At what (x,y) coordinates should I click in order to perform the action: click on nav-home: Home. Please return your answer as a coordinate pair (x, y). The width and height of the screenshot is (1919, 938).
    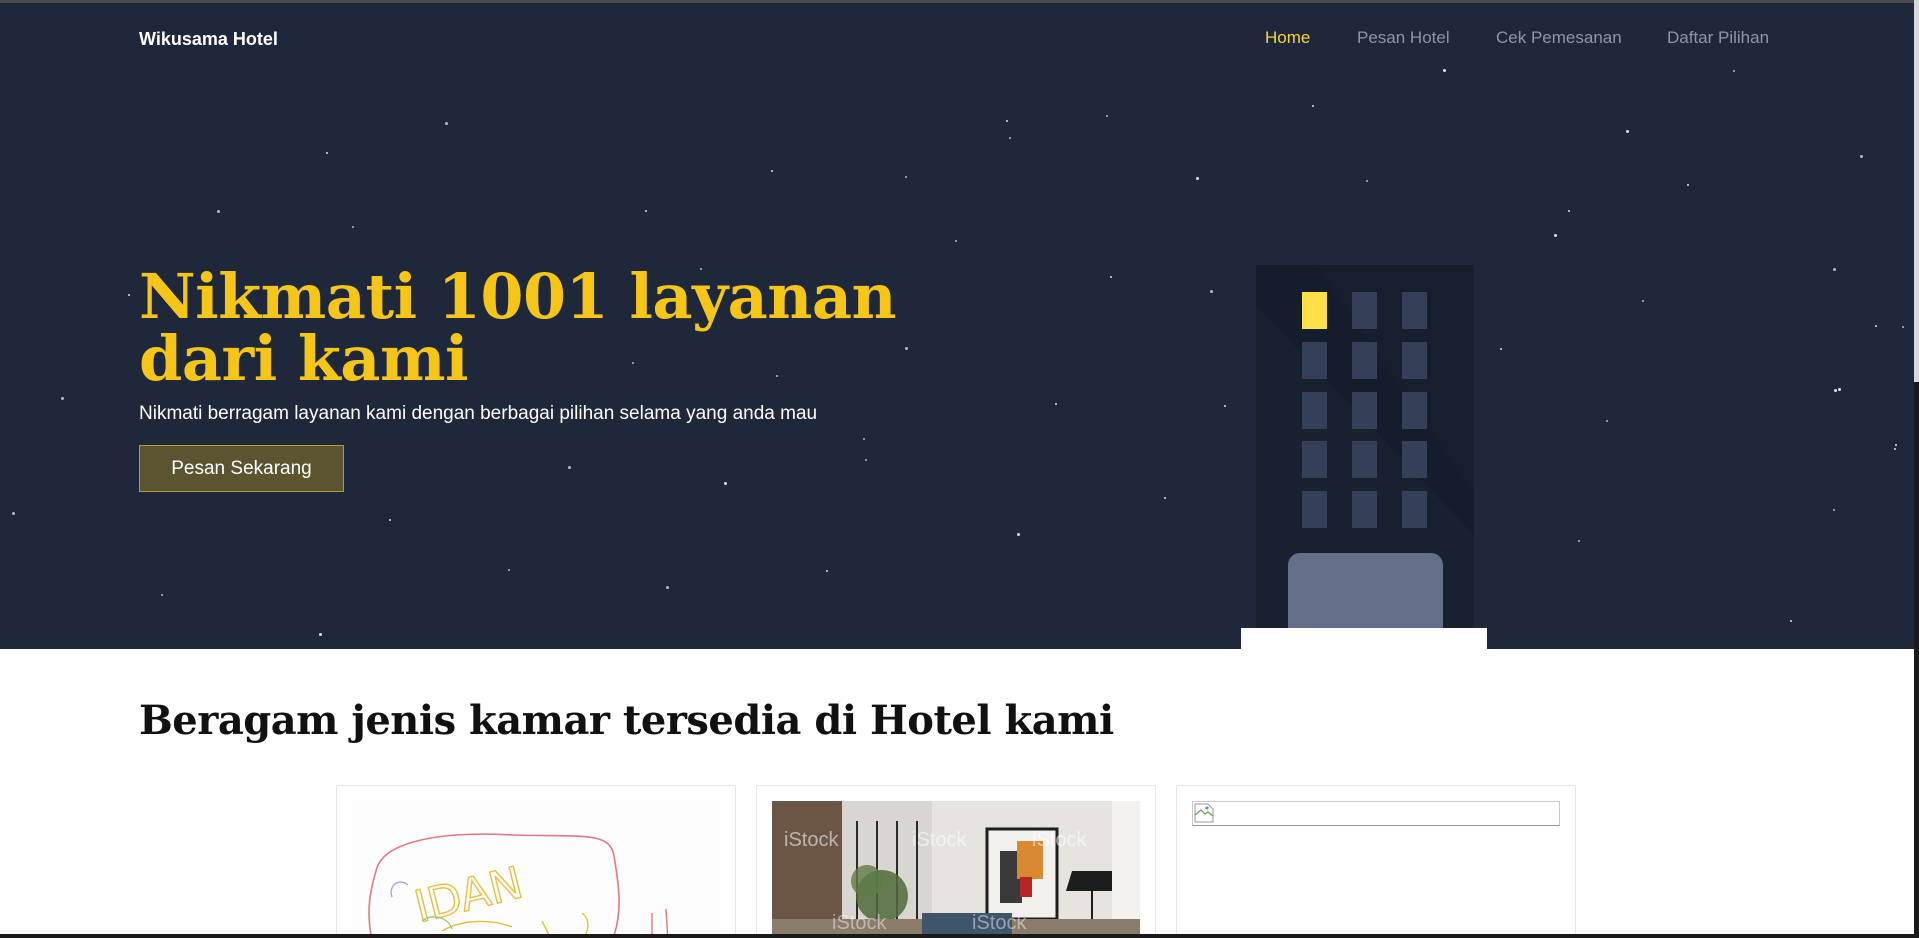
    Looking at the image, I should click on (1287, 38).